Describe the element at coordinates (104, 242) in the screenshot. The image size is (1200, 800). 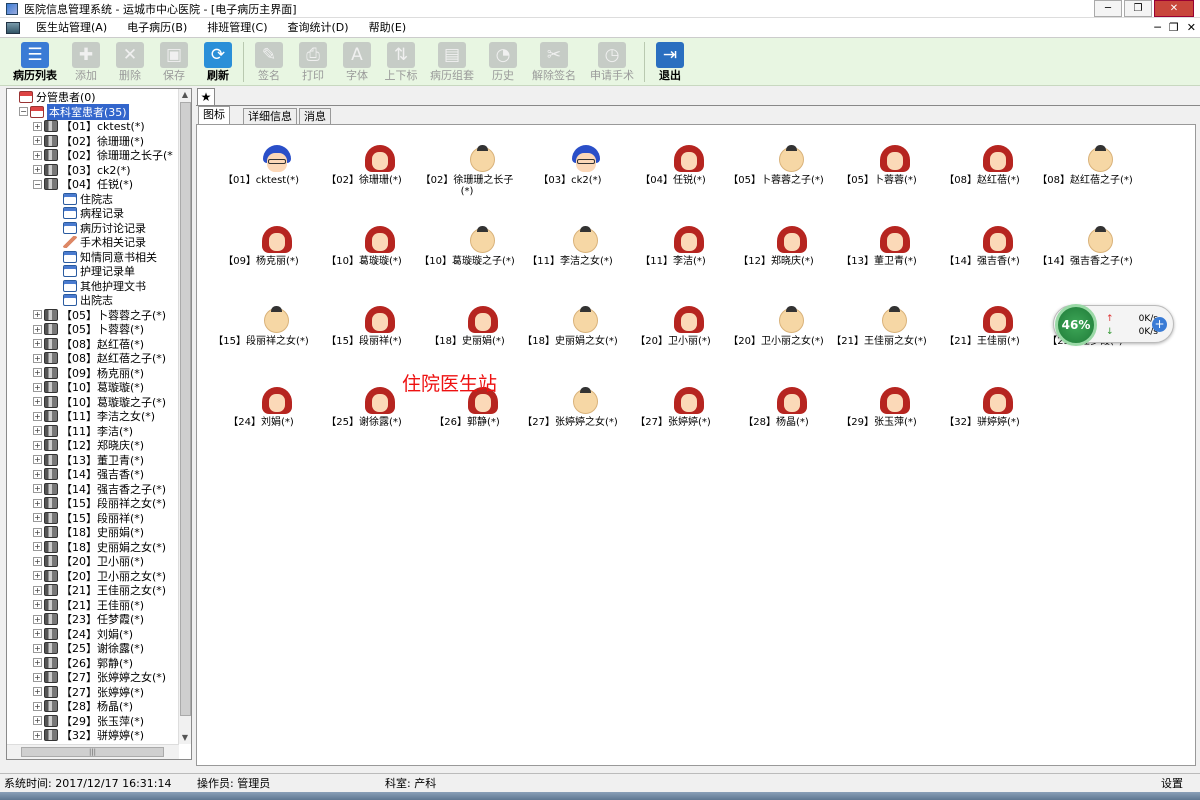
I see `tree-node: 手术相关记录` at that location.